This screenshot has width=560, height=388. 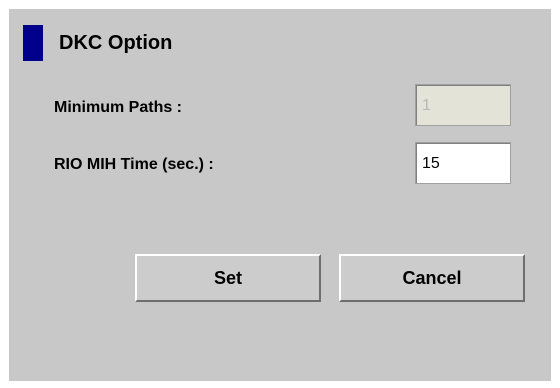 I want to click on set-button: Set, so click(x=228, y=278).